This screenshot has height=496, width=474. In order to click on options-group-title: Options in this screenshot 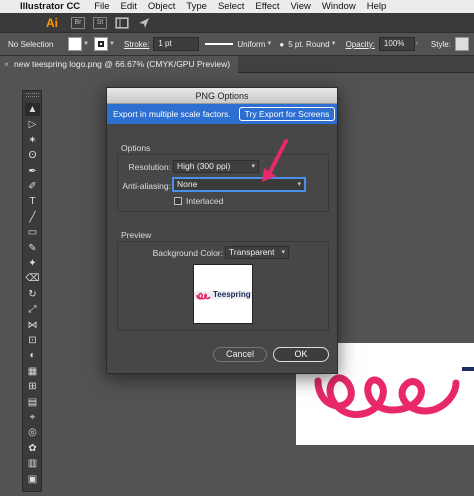, I will do `click(136, 148)`.